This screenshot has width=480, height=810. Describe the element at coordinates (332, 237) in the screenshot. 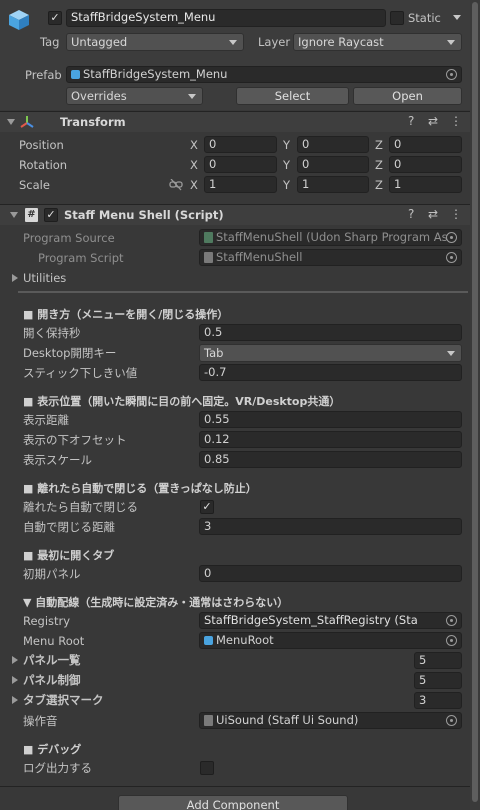

I see `program-source-value: StaffMenuShell (Udon Sharp Program As` at that location.